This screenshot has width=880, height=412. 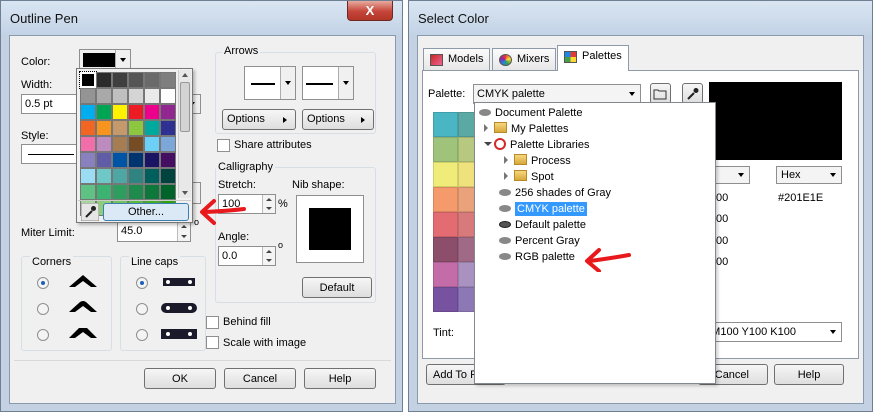 What do you see at coordinates (809, 175) in the screenshot?
I see `hex-dropdown: Hex` at bounding box center [809, 175].